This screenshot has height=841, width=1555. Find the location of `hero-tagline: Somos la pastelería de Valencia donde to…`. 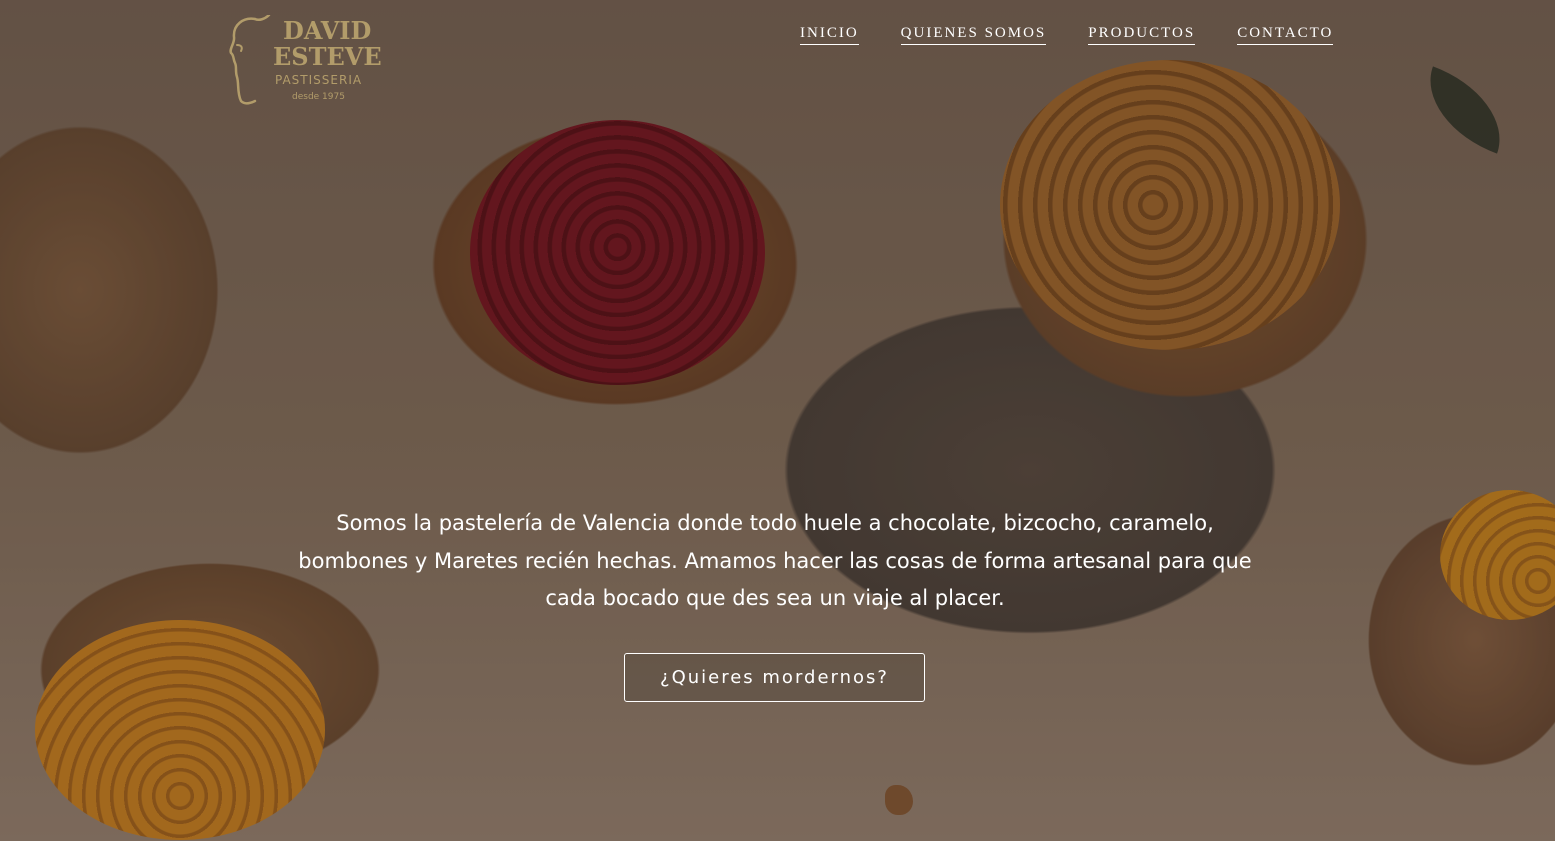

hero-tagline: Somos la pastelería de Valencia donde to… is located at coordinates (775, 560).